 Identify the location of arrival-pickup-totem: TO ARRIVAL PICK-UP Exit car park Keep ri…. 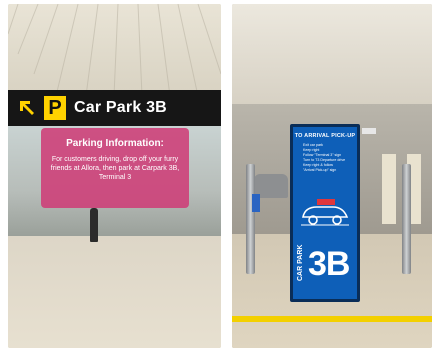
(325, 213).